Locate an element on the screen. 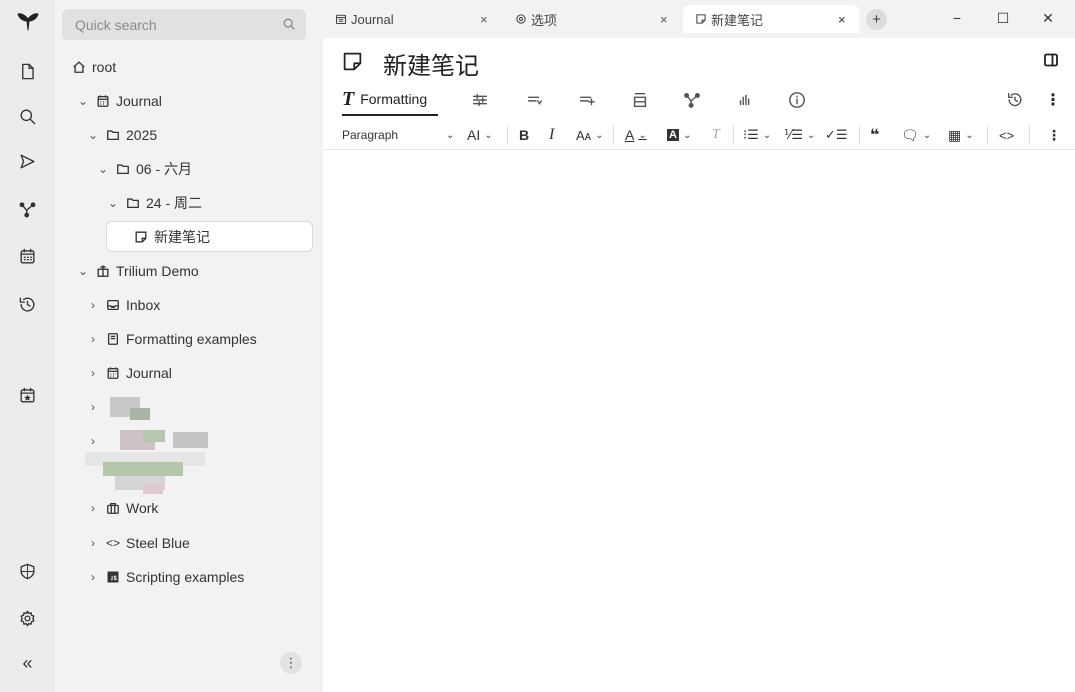  tree-node-obscured: › is located at coordinates (93, 407).